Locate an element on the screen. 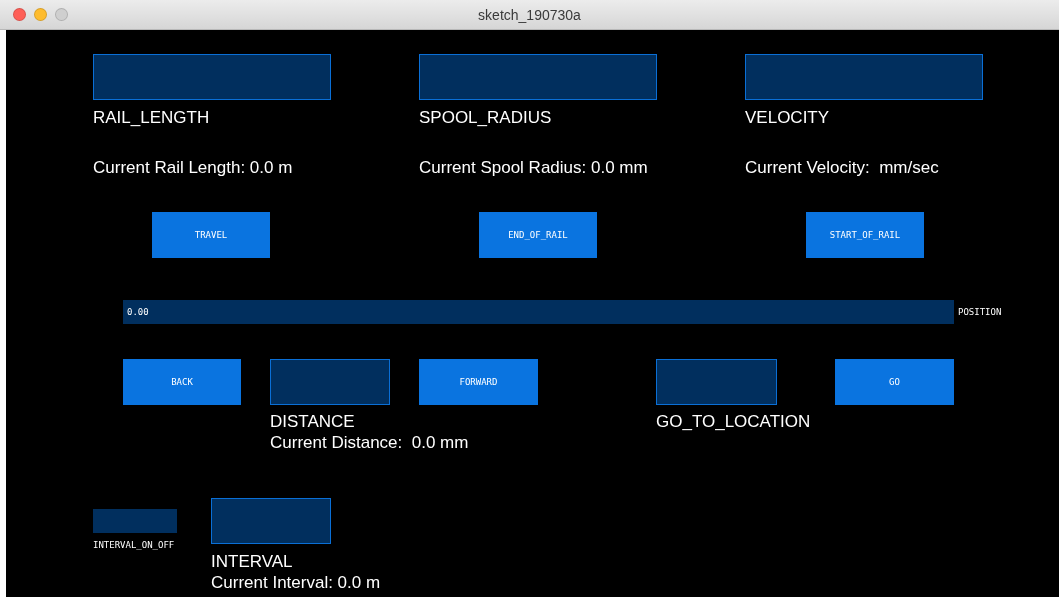 The height and width of the screenshot is (597, 1059). field-label: GO_TO_LOCATION is located at coordinates (733, 421).